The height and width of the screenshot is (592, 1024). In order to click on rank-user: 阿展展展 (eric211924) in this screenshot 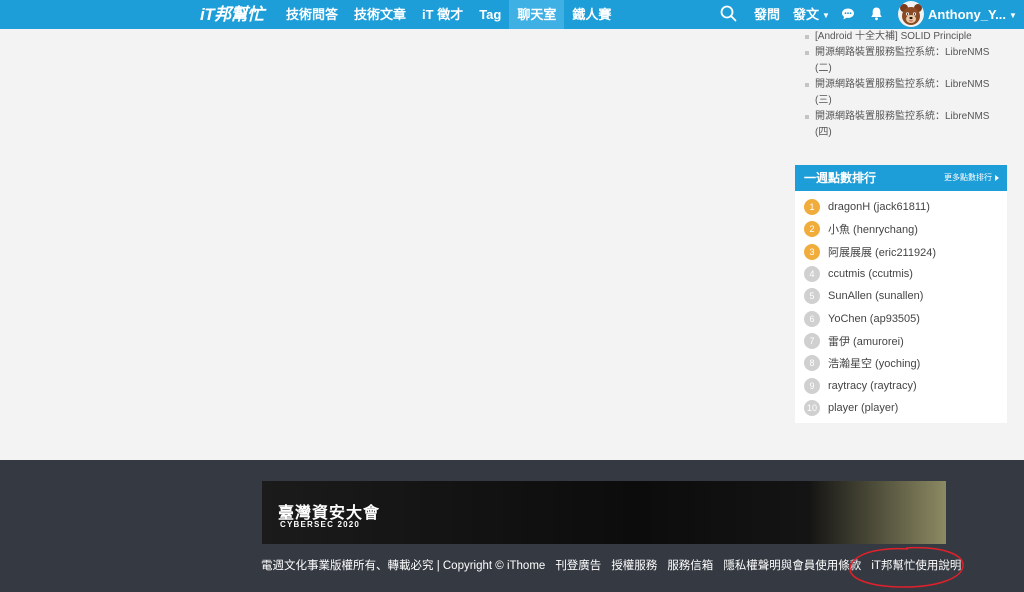, I will do `click(882, 252)`.